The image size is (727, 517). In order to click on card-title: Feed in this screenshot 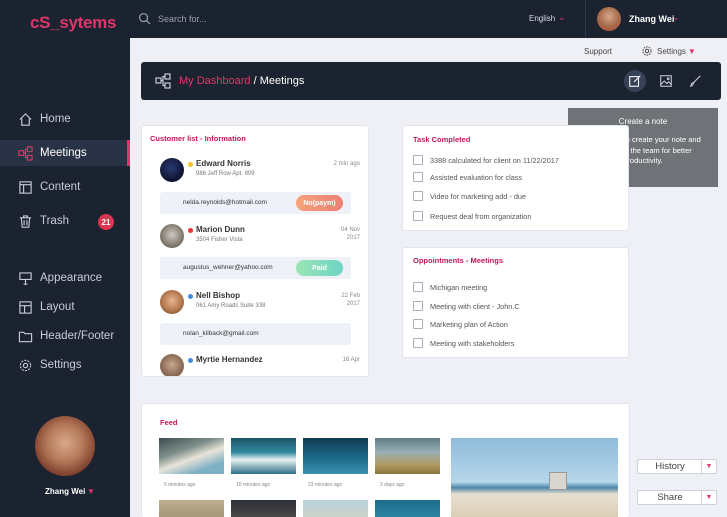, I will do `click(169, 422)`.